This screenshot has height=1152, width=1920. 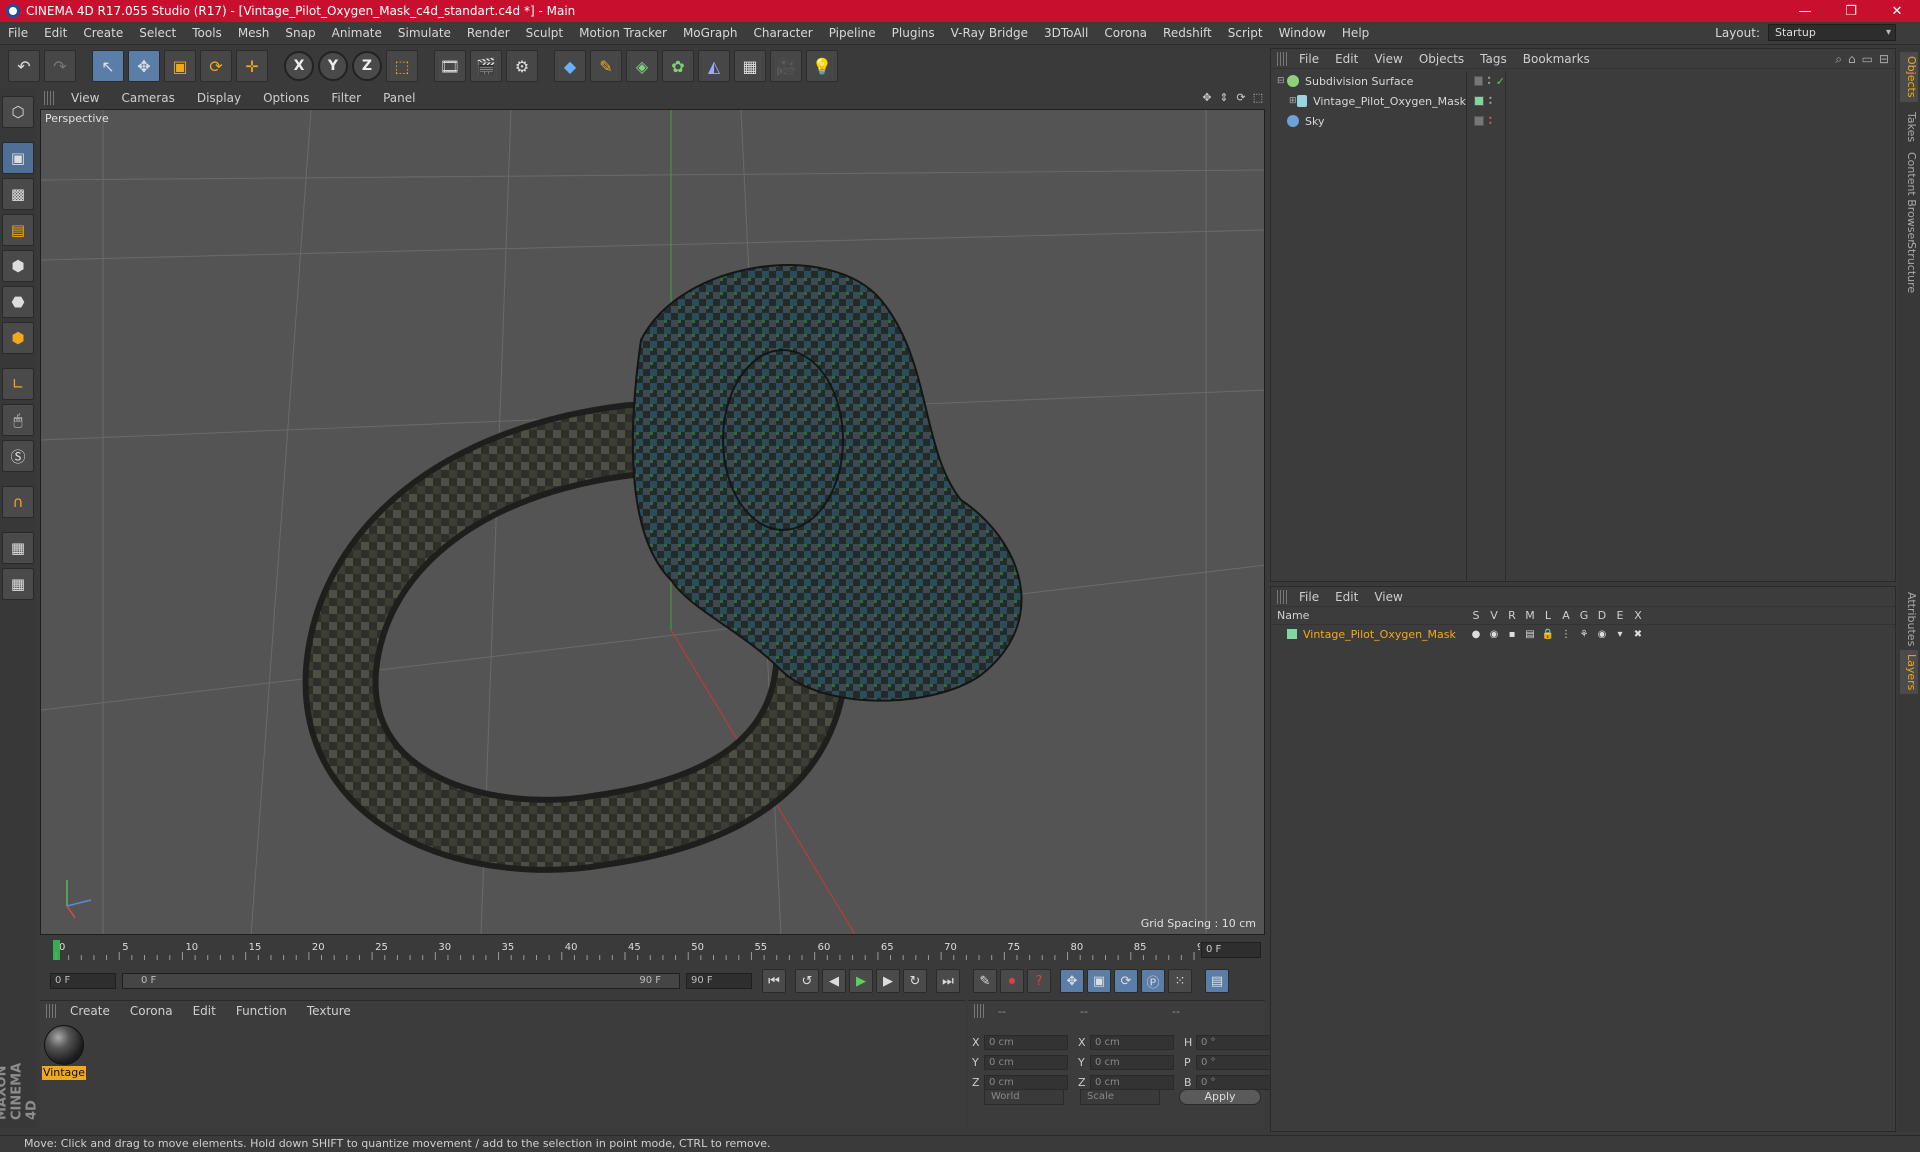 What do you see at coordinates (861, 981) in the screenshot?
I see `play-icon: ▶` at bounding box center [861, 981].